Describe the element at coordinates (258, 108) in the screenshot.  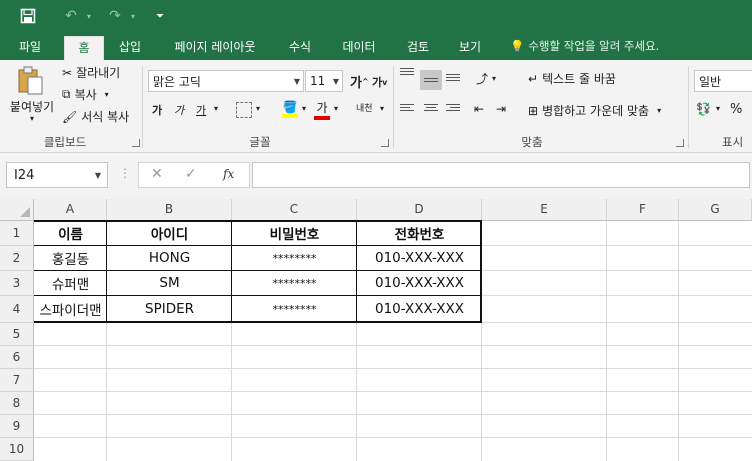
I see `borders-dropdown-icon: ▾` at that location.